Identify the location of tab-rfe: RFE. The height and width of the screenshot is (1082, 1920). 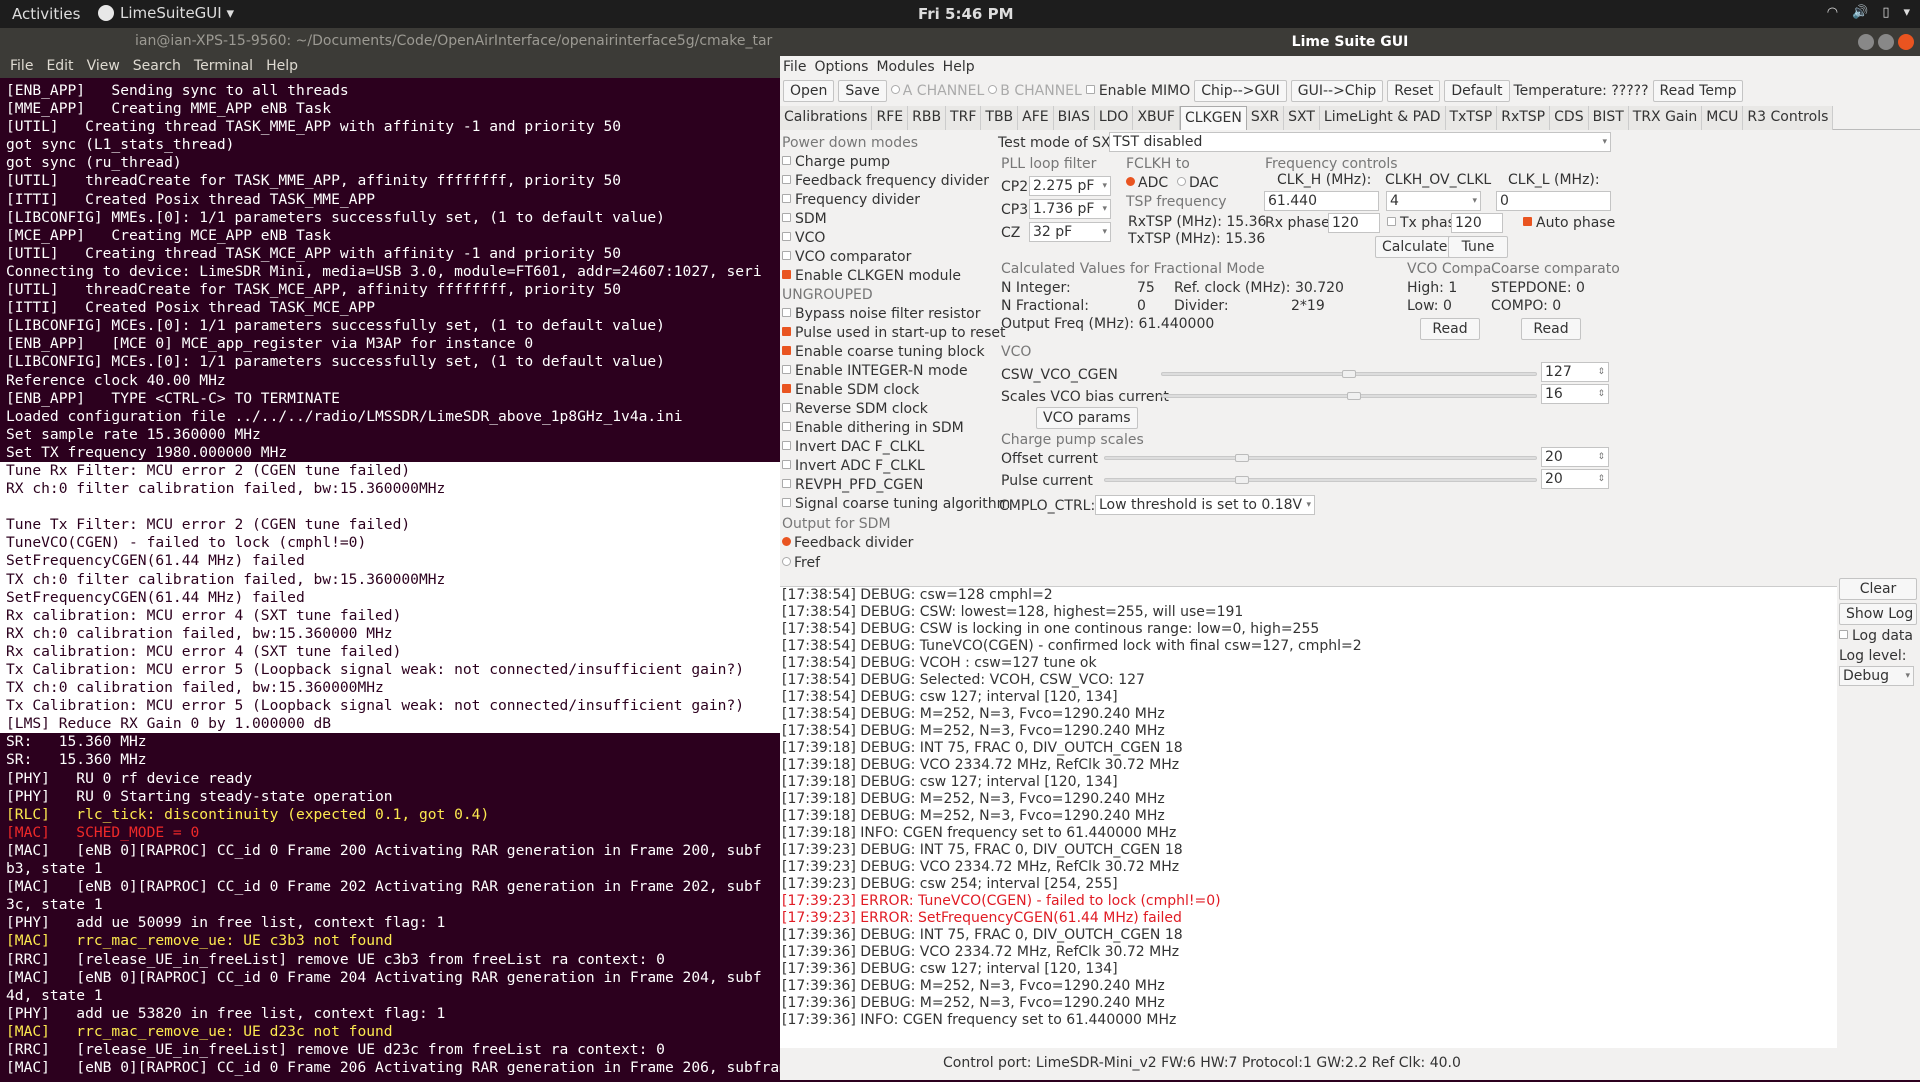
(890, 118).